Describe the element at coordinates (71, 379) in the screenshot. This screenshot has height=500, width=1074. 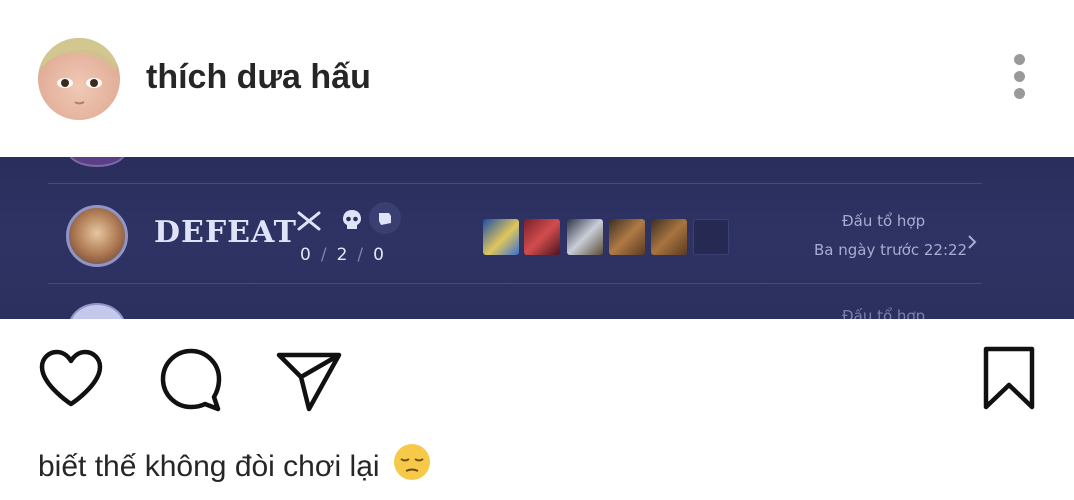
I see `heart-icon` at that location.